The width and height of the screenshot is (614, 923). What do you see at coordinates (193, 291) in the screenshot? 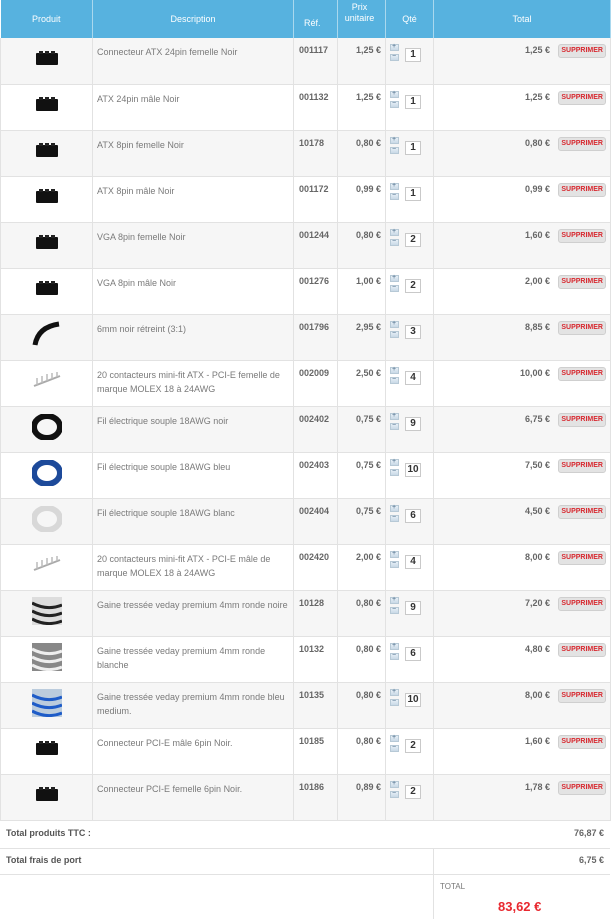
I see `product-description: VGA 8pin mâle Noir` at bounding box center [193, 291].